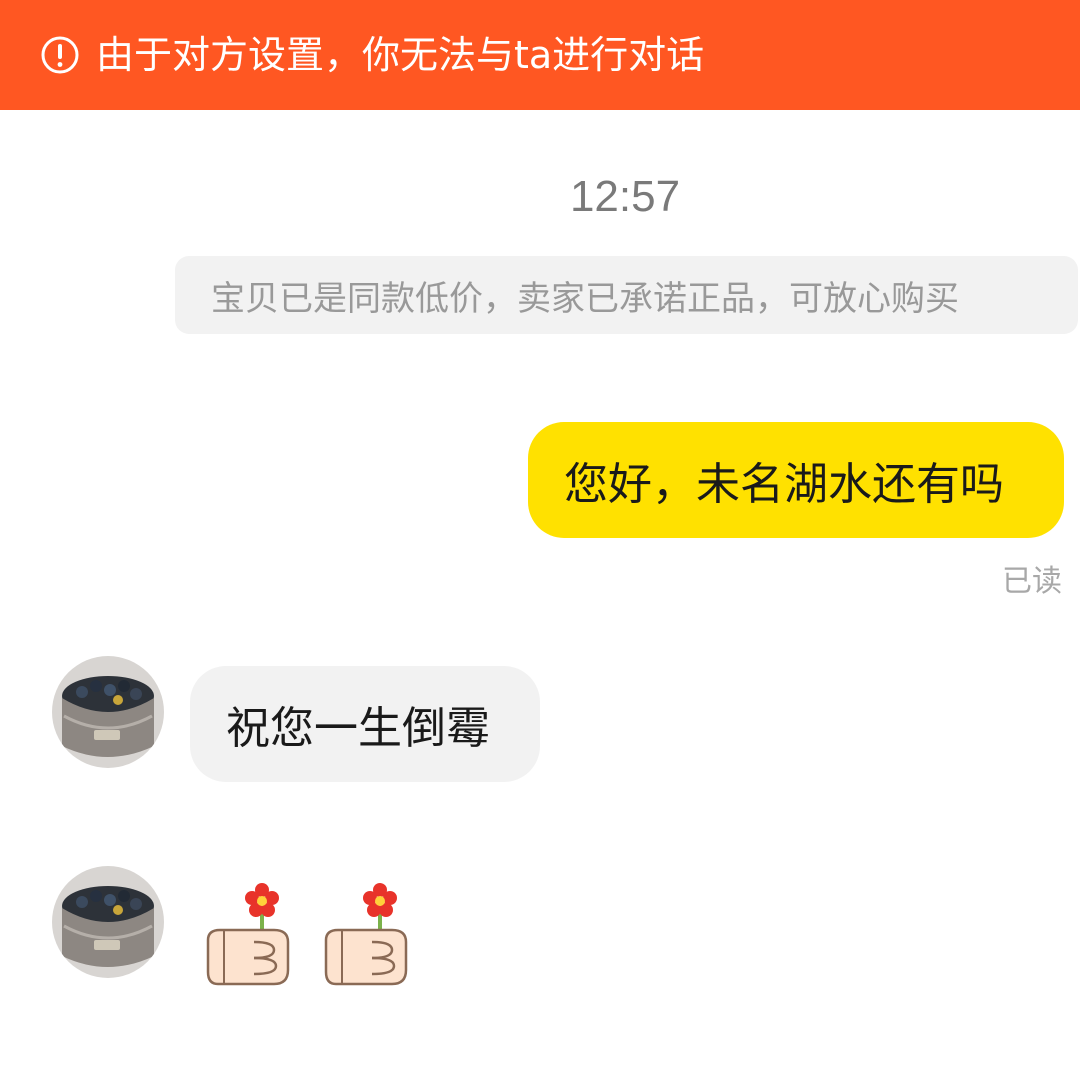 The width and height of the screenshot is (1080, 1066). What do you see at coordinates (60, 55) in the screenshot?
I see `exclamation-circle-icon` at bounding box center [60, 55].